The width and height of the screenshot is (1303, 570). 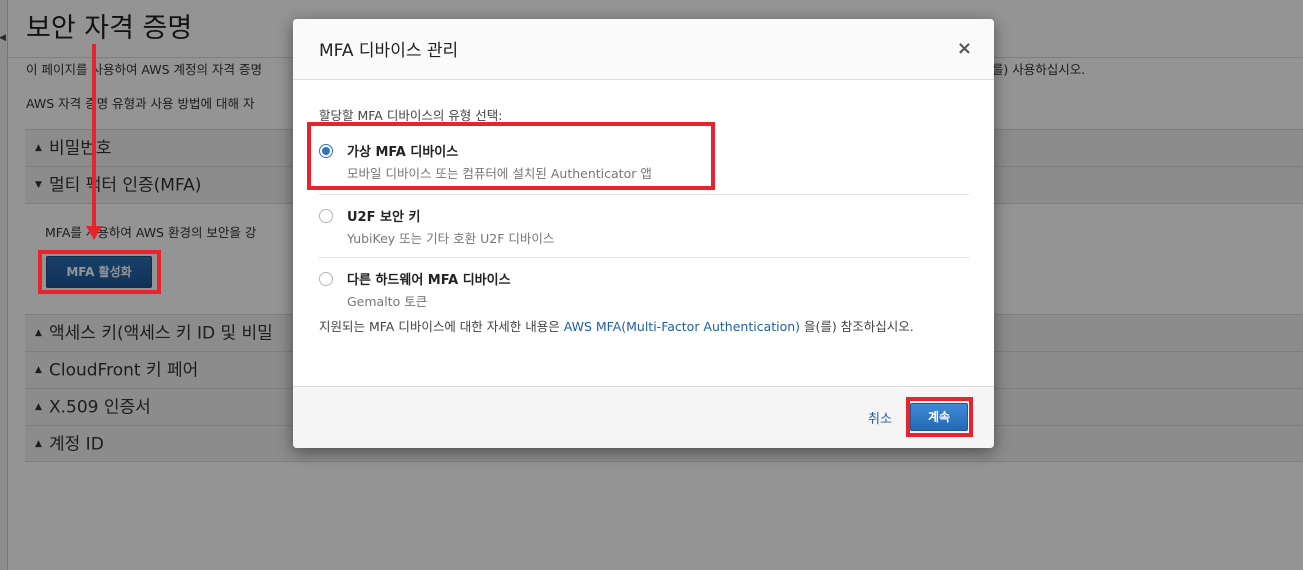 What do you see at coordinates (643, 49) in the screenshot?
I see `modal-header: MFA 디바이스 관리 ×` at bounding box center [643, 49].